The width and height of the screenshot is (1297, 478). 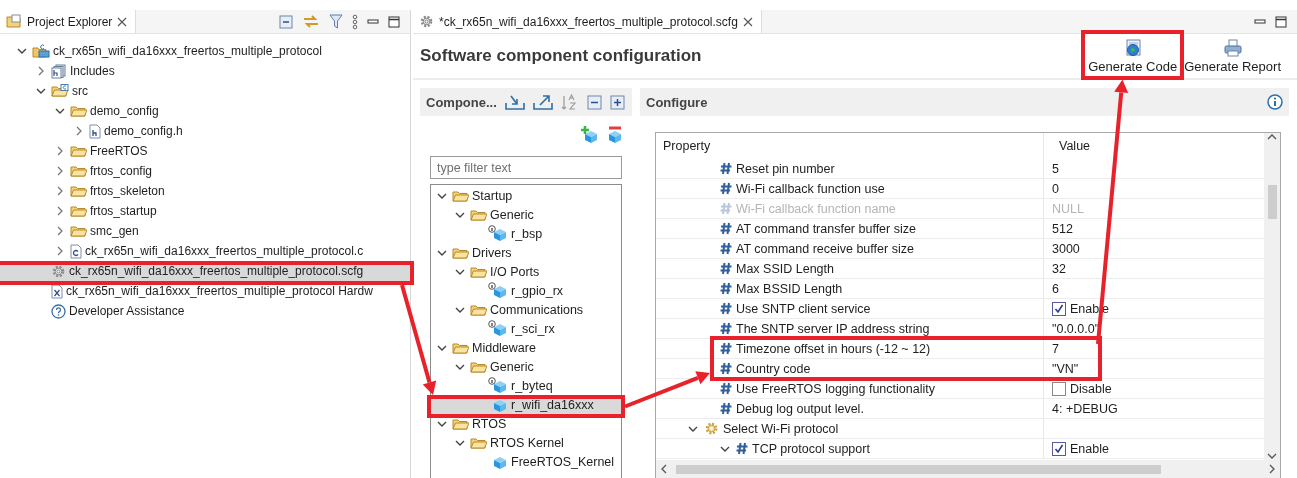 I want to click on property-value: 4: +DEBUG, so click(x=1085, y=408).